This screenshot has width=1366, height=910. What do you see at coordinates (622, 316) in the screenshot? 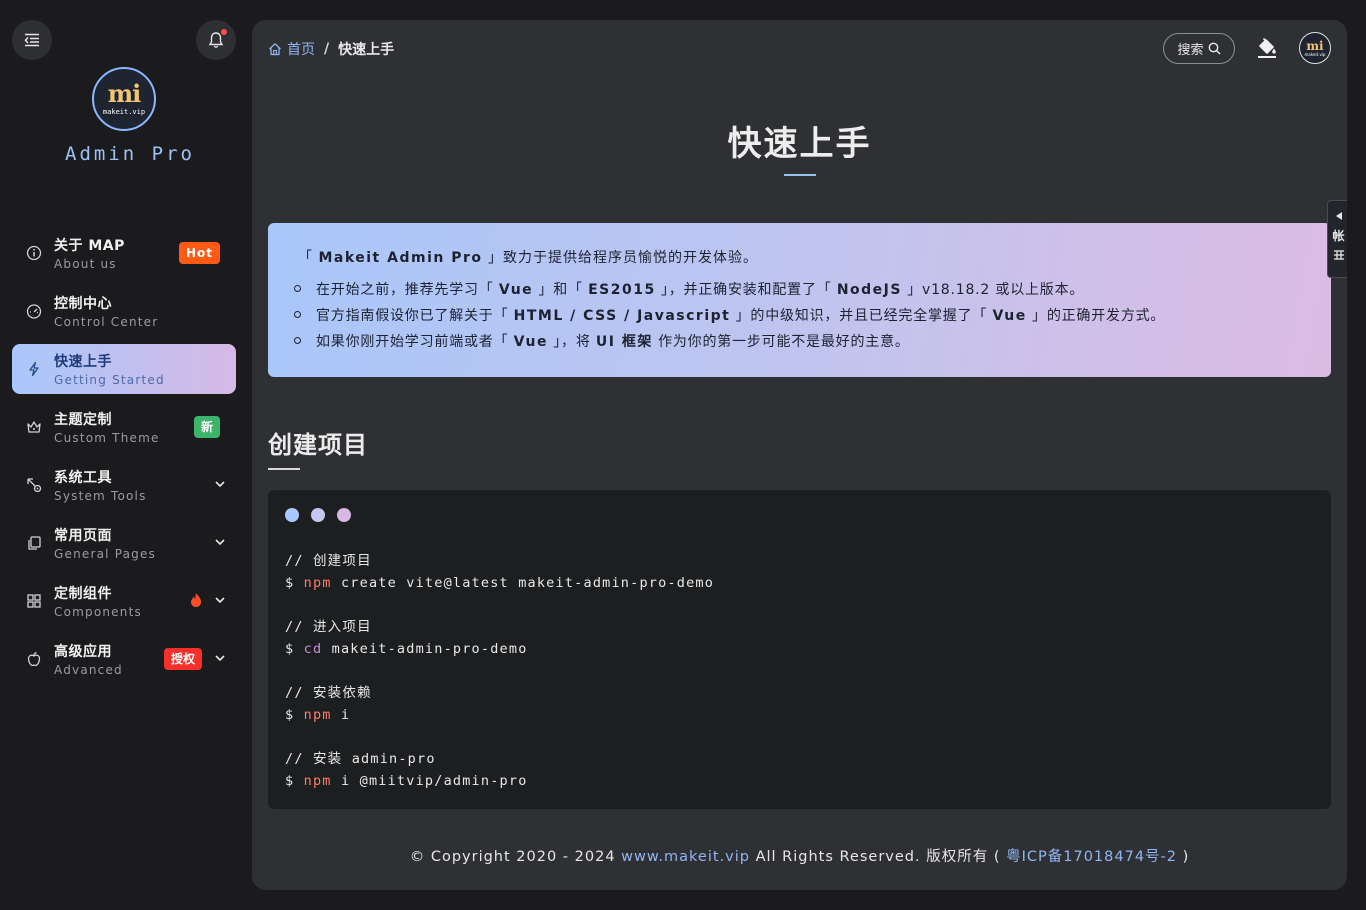
I see `keyword: HTML / CSS / Javascript` at bounding box center [622, 316].